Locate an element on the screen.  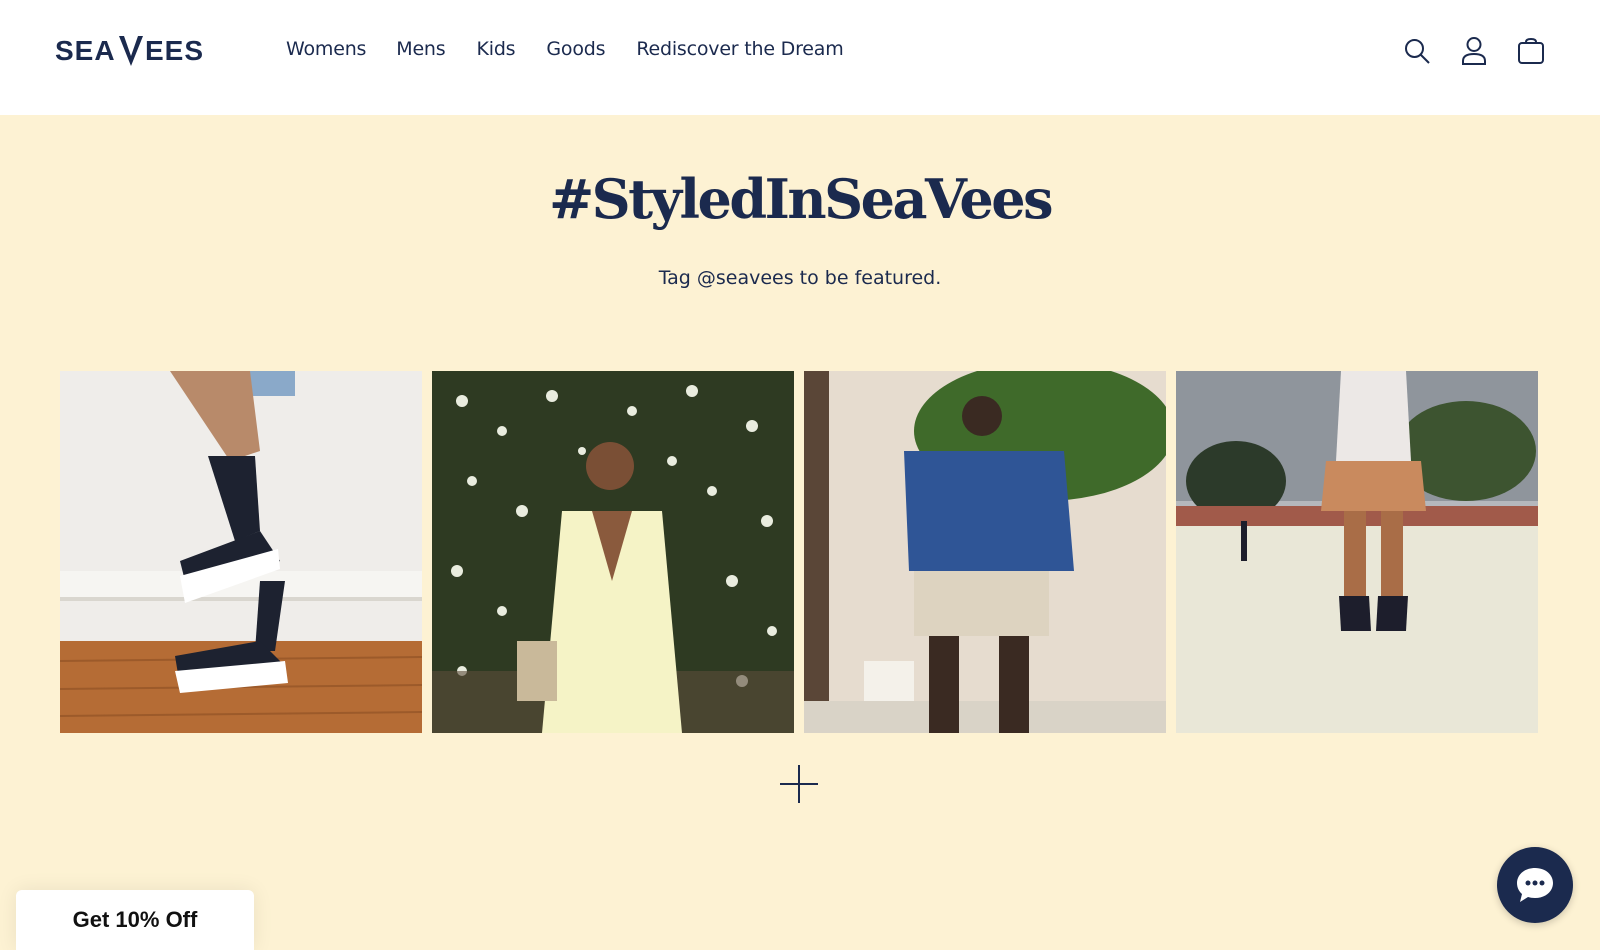
account-icon is located at coordinates (1474, 51).